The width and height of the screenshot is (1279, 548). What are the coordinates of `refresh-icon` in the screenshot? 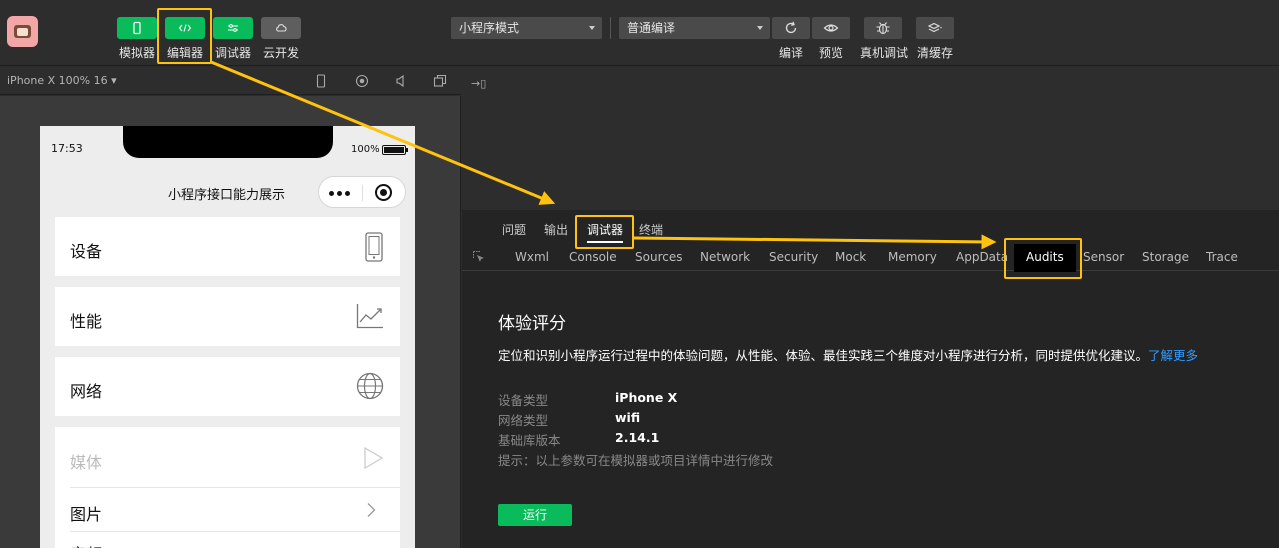 It's located at (791, 27).